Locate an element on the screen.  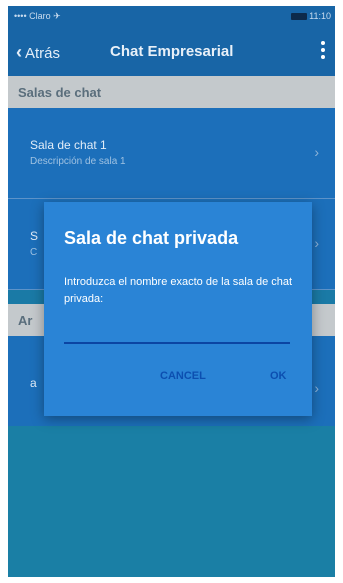
back-label: Atrás is located at coordinates (43, 53).